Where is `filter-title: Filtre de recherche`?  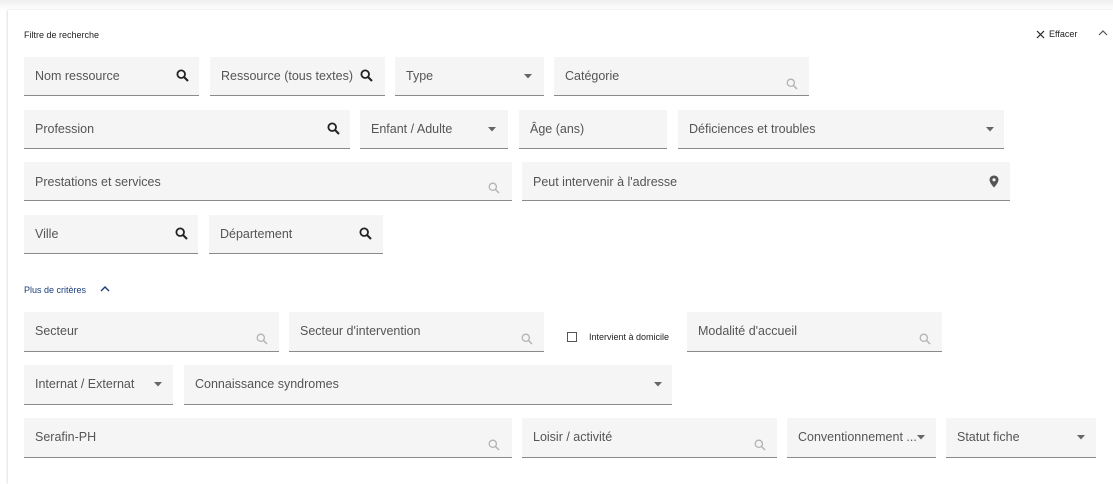 filter-title: Filtre de recherche is located at coordinates (62, 35).